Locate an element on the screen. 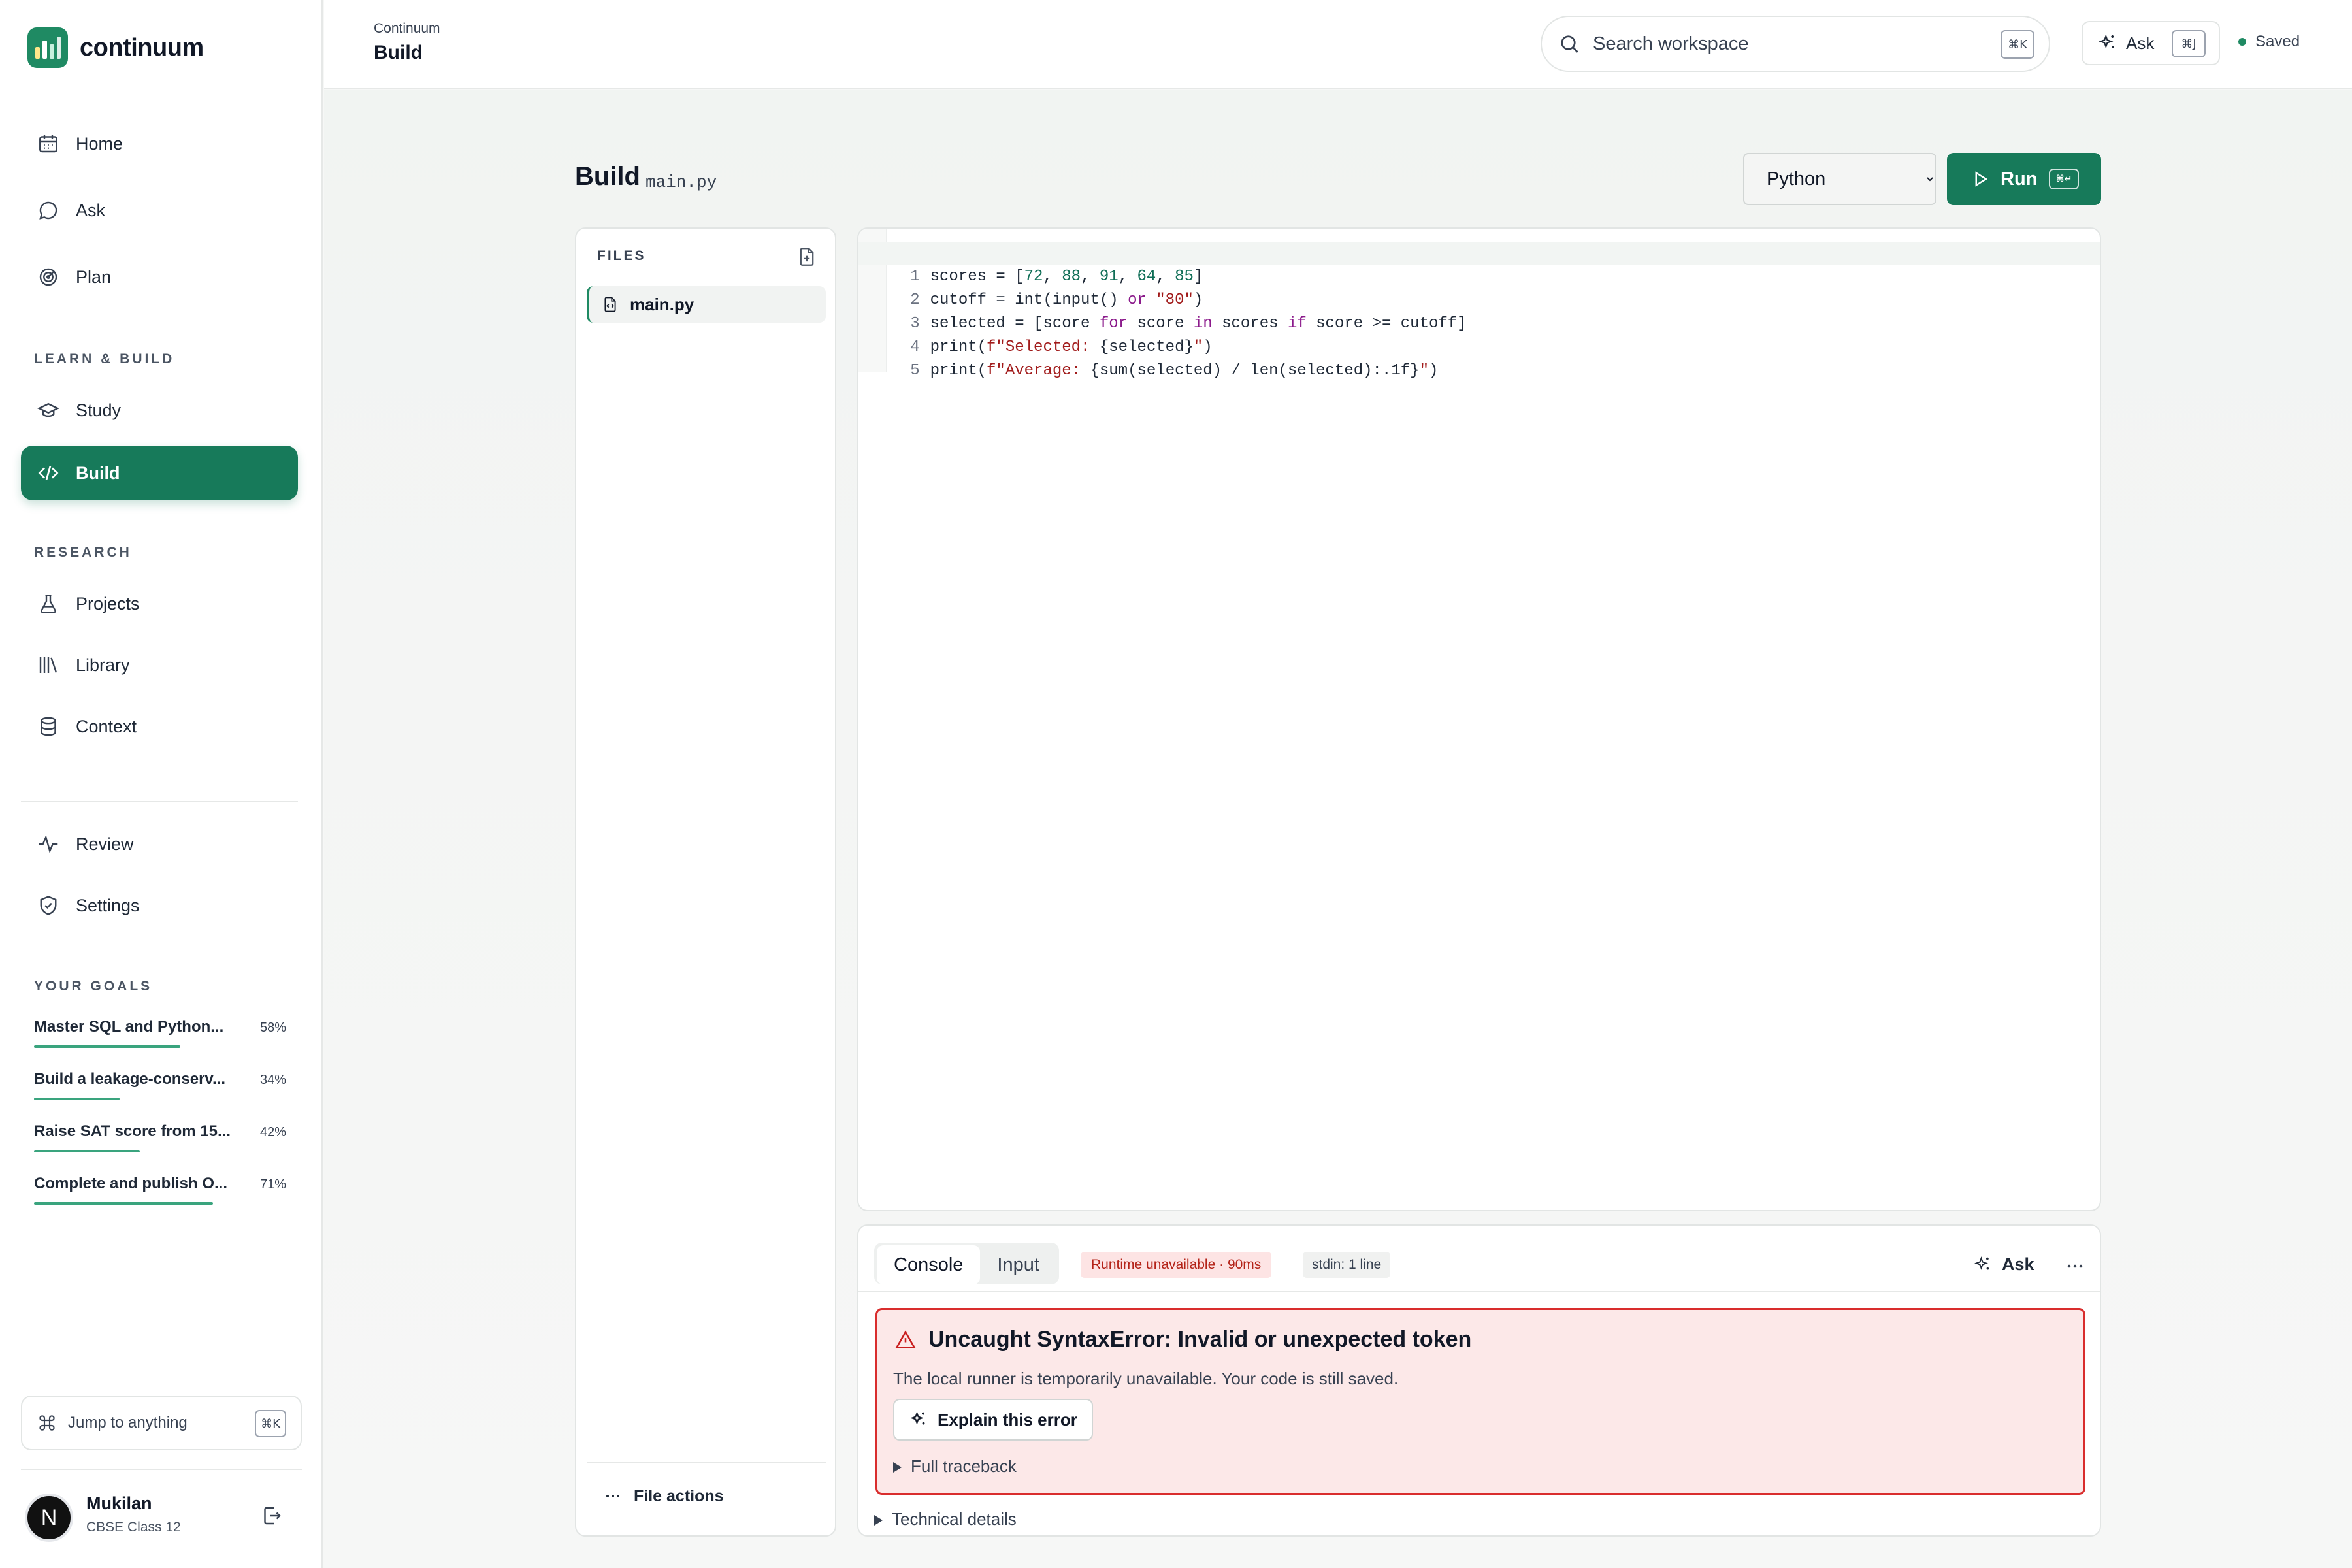 This screenshot has height=1568, width=2352. goal-percent: 71% is located at coordinates (272, 1184).